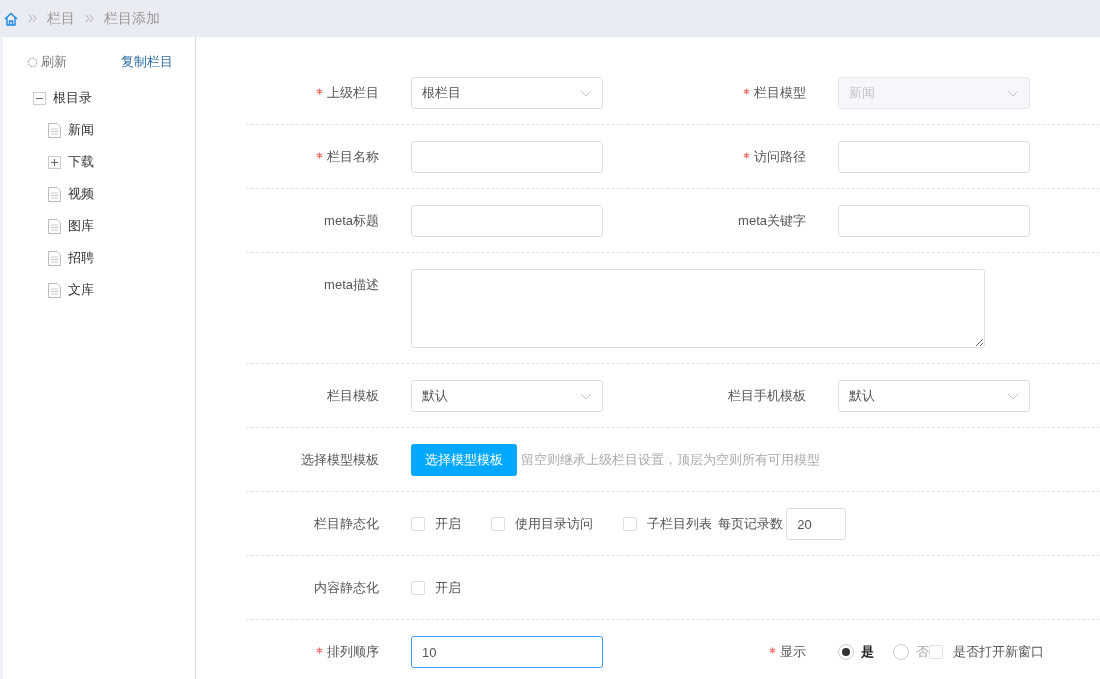  Describe the element at coordinates (312, 93) in the screenshot. I see `field-label: 上级栏目` at that location.